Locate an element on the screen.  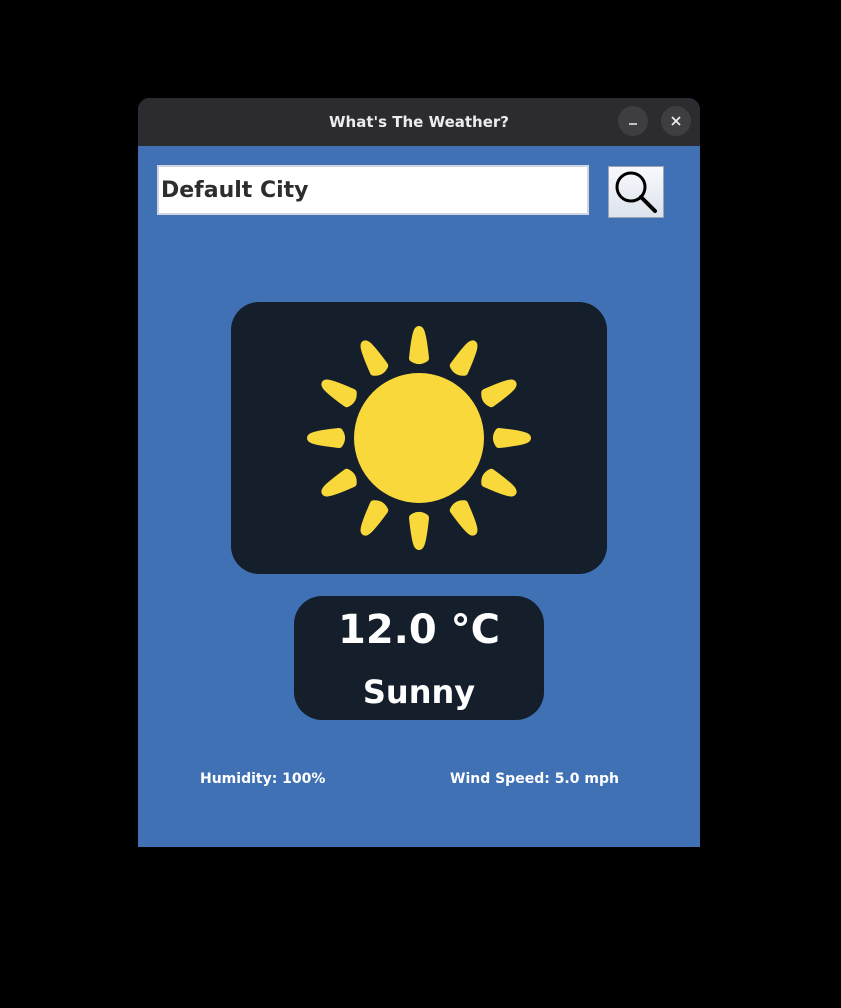
weather-icon-panel is located at coordinates (419, 438).